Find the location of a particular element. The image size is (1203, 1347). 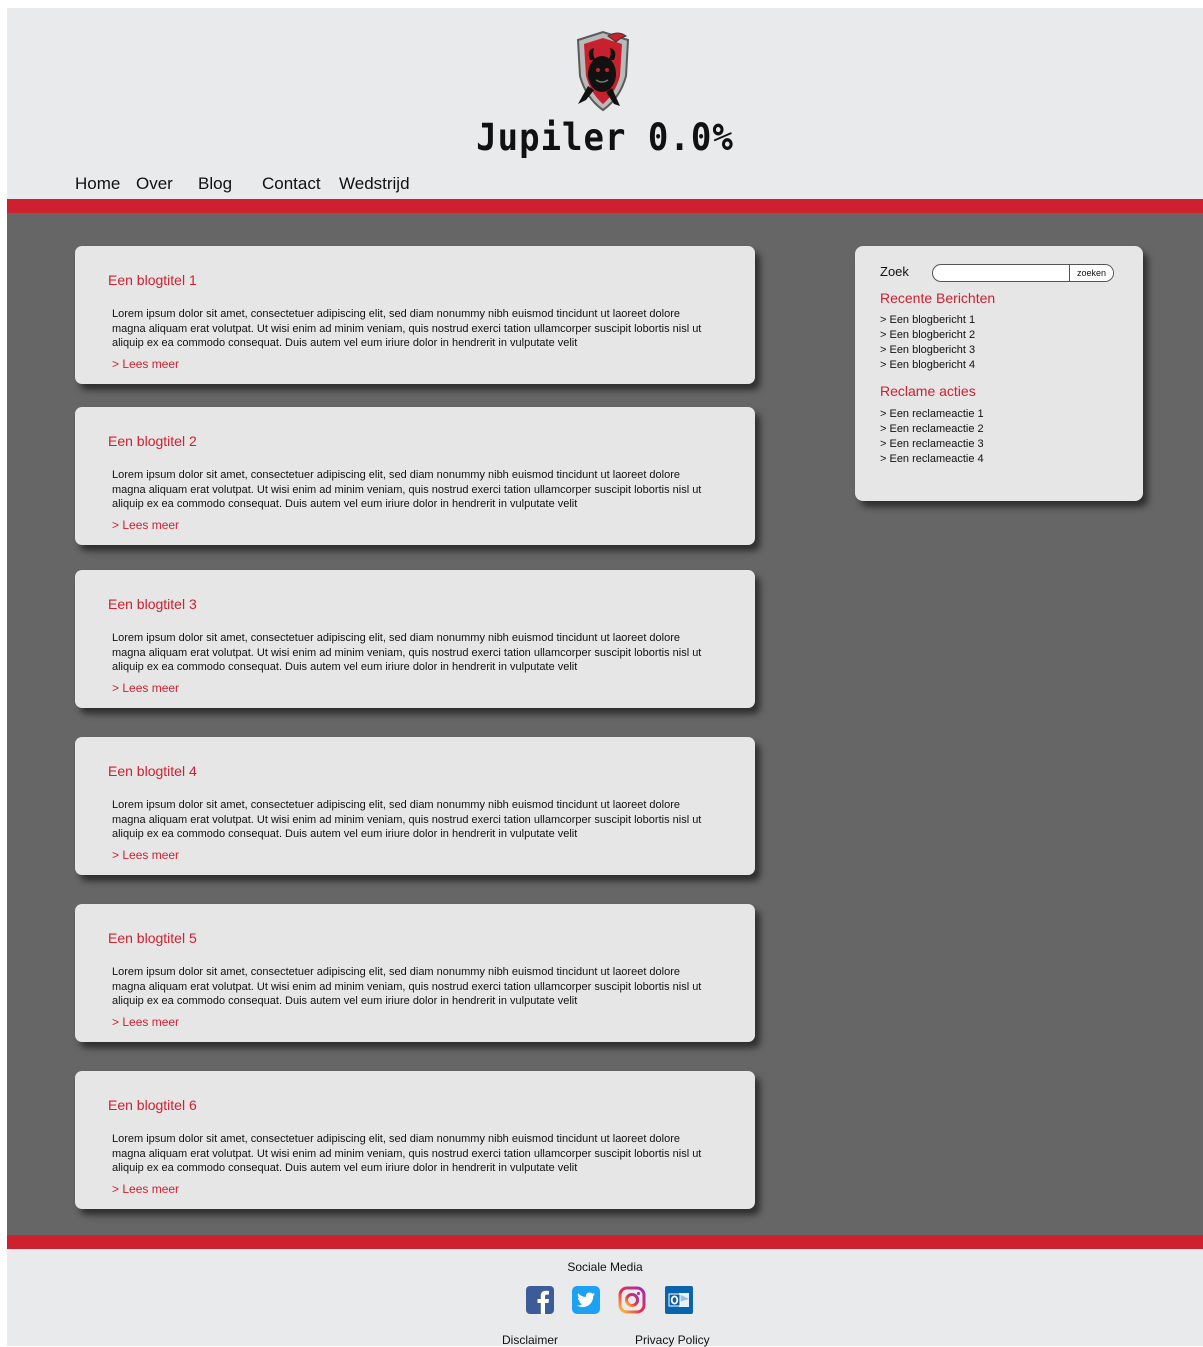

brand-name: Jupiler 0.0% is located at coordinates (605, 138).